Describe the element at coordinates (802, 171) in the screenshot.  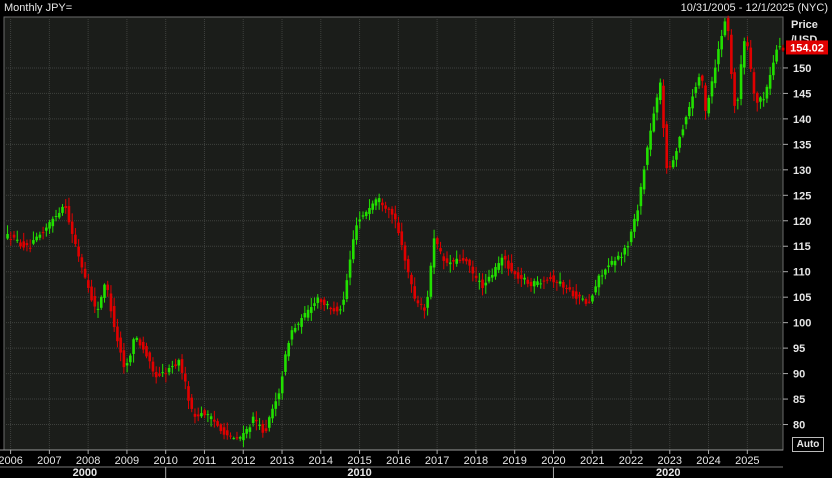
I see `y-tick-label: 130` at that location.